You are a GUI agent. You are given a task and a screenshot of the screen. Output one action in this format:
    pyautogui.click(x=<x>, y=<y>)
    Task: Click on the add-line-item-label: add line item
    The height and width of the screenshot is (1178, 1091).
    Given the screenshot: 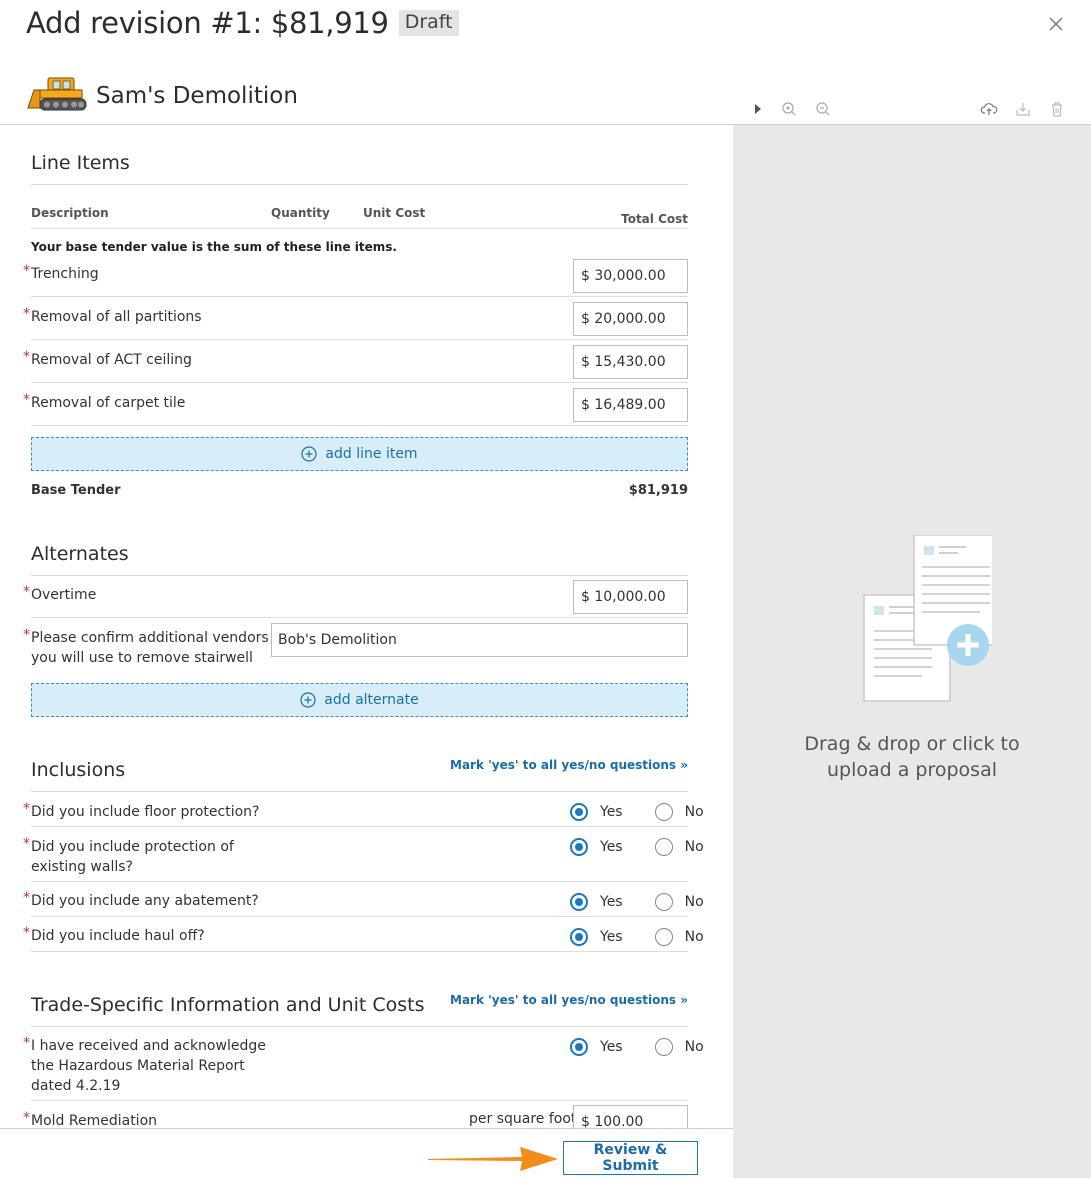 What is the action you would take?
    pyautogui.click(x=371, y=454)
    